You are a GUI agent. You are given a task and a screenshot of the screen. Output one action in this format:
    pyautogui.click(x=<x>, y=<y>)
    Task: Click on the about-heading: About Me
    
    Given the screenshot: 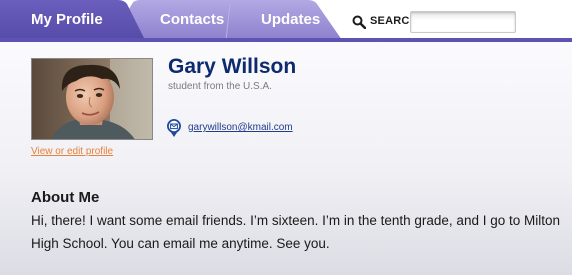 What is the action you would take?
    pyautogui.click(x=65, y=197)
    